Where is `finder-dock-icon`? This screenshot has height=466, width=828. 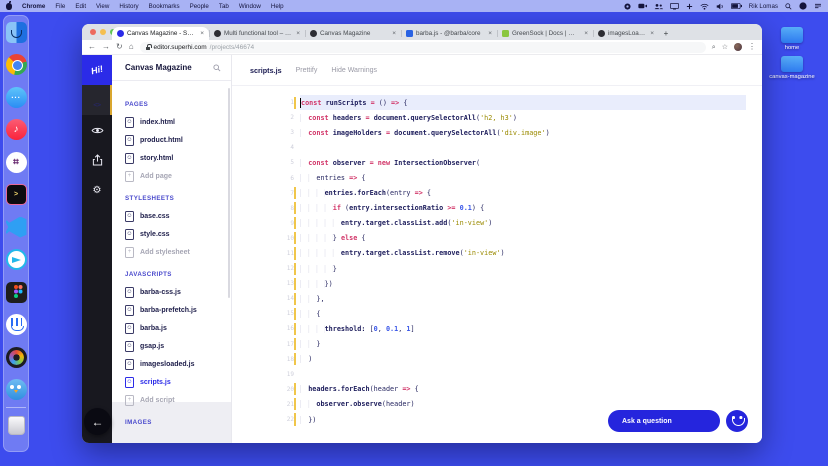 finder-dock-icon is located at coordinates (16, 32).